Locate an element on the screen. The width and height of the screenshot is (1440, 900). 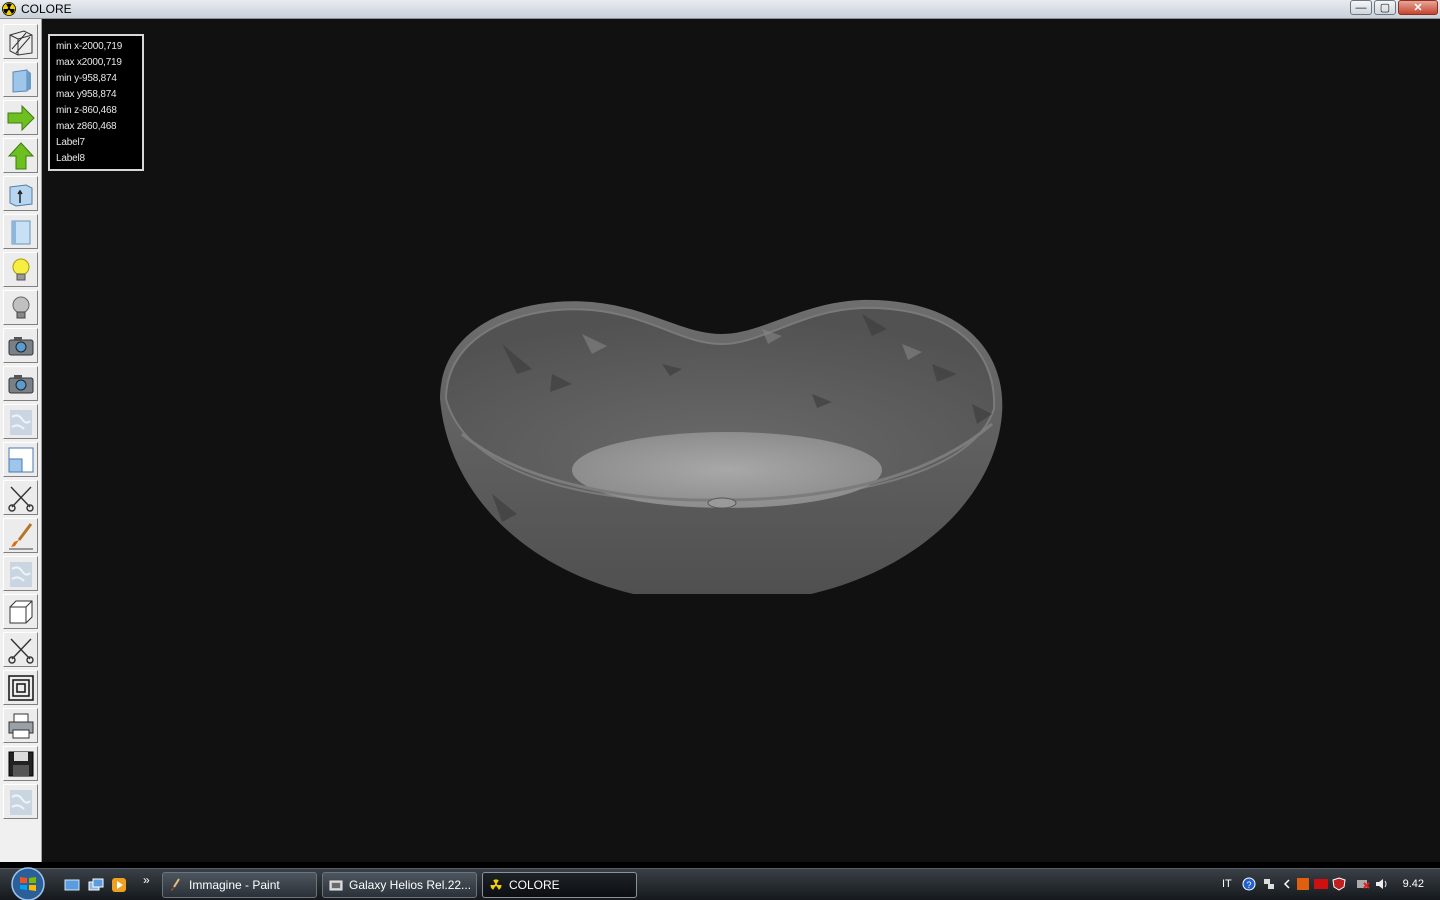
window-title: COLORE is located at coordinates (46, 9).